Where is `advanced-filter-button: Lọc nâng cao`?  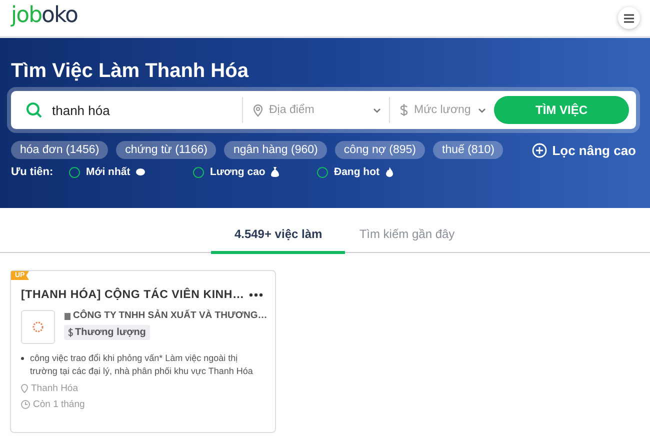 advanced-filter-button: Lọc nâng cao is located at coordinates (584, 150).